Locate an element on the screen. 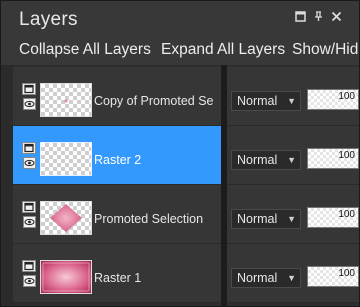  collapse-all-layers-button: Collapse All Layers is located at coordinates (85, 50).